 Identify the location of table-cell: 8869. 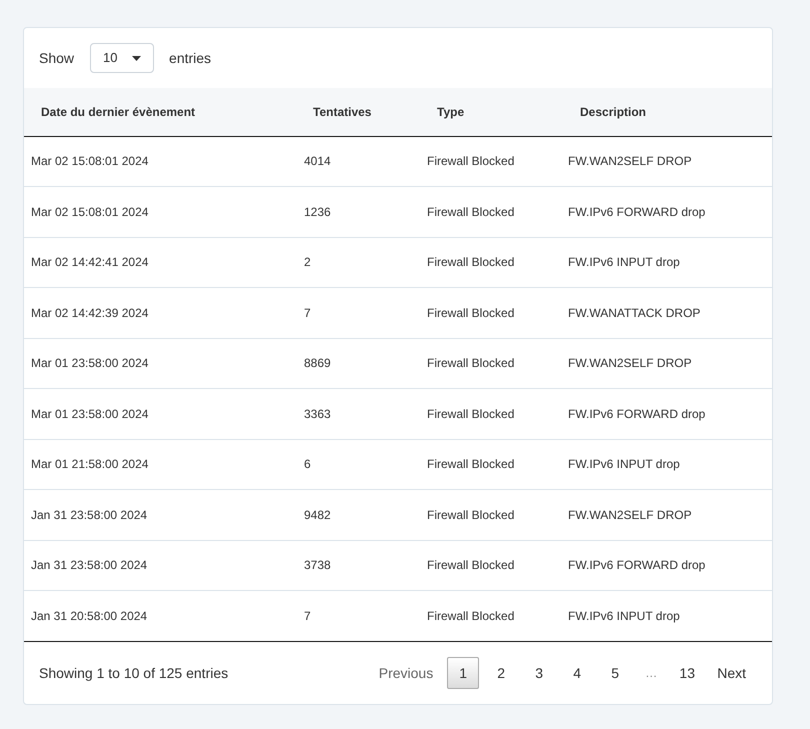
(362, 363).